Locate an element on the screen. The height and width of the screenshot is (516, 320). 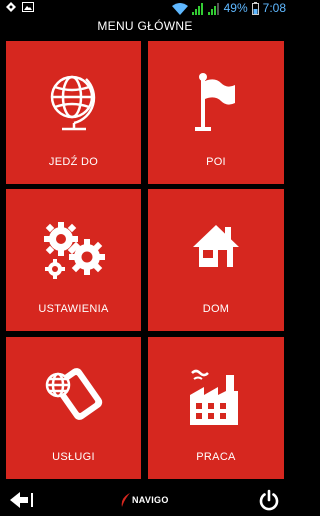
tile-label: USTAWIENIA is located at coordinates (73, 309).